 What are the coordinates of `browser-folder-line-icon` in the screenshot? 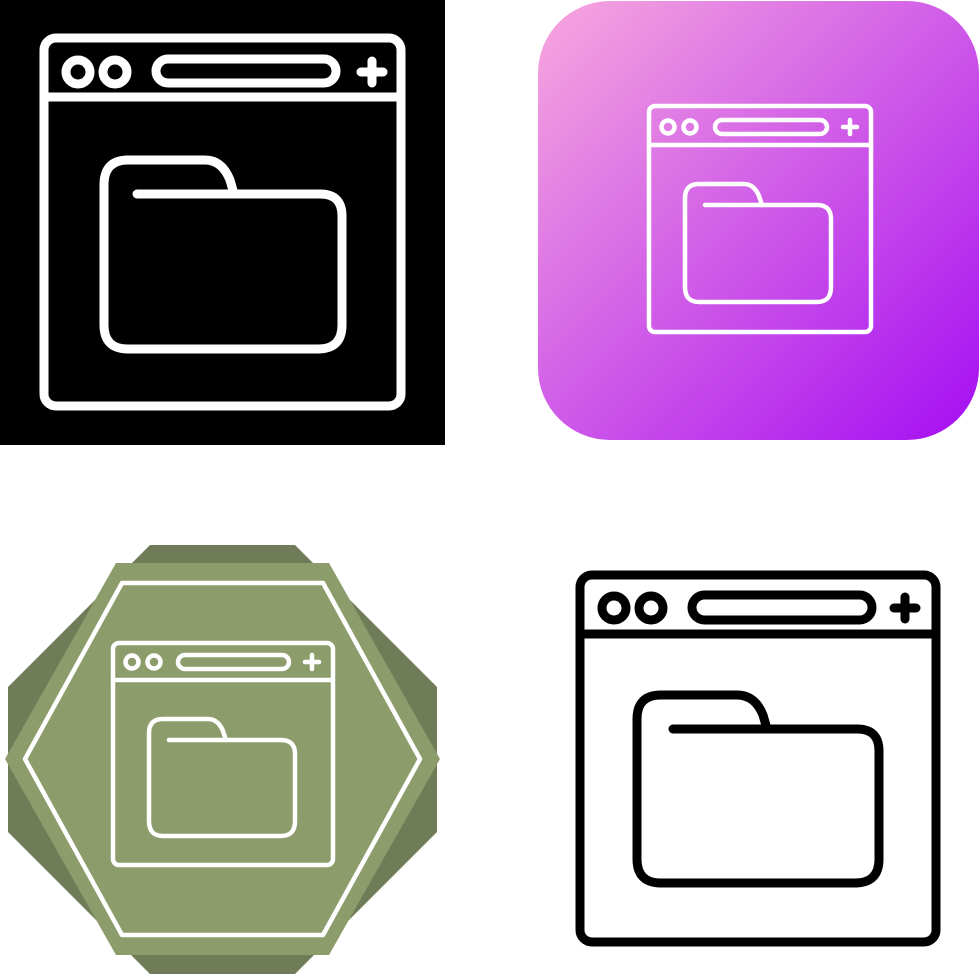 It's located at (758, 758).